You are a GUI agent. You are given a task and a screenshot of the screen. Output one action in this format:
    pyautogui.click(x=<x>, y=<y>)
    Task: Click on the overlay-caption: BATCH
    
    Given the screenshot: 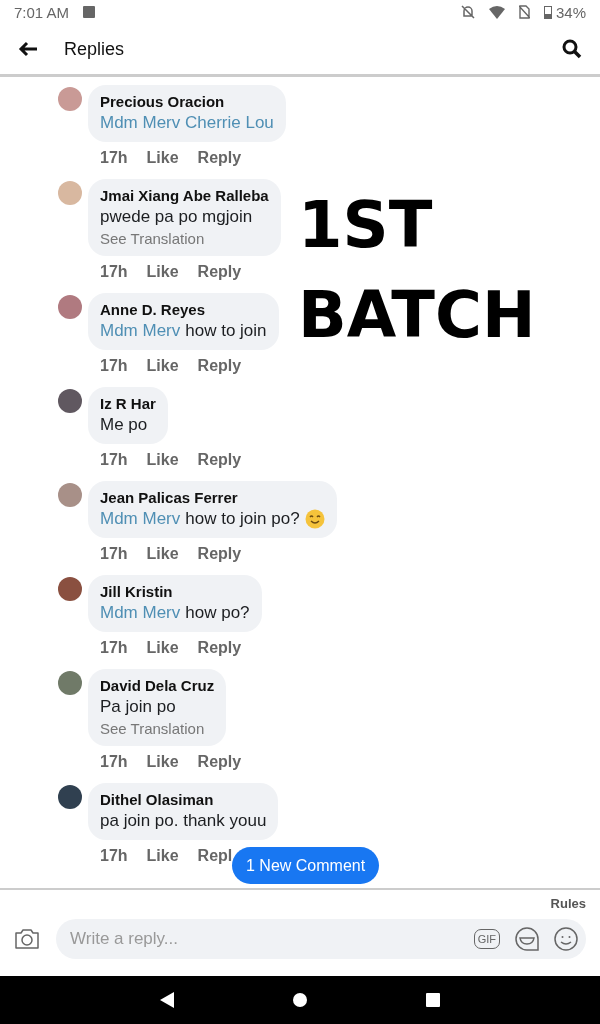 What is the action you would take?
    pyautogui.click(x=417, y=315)
    